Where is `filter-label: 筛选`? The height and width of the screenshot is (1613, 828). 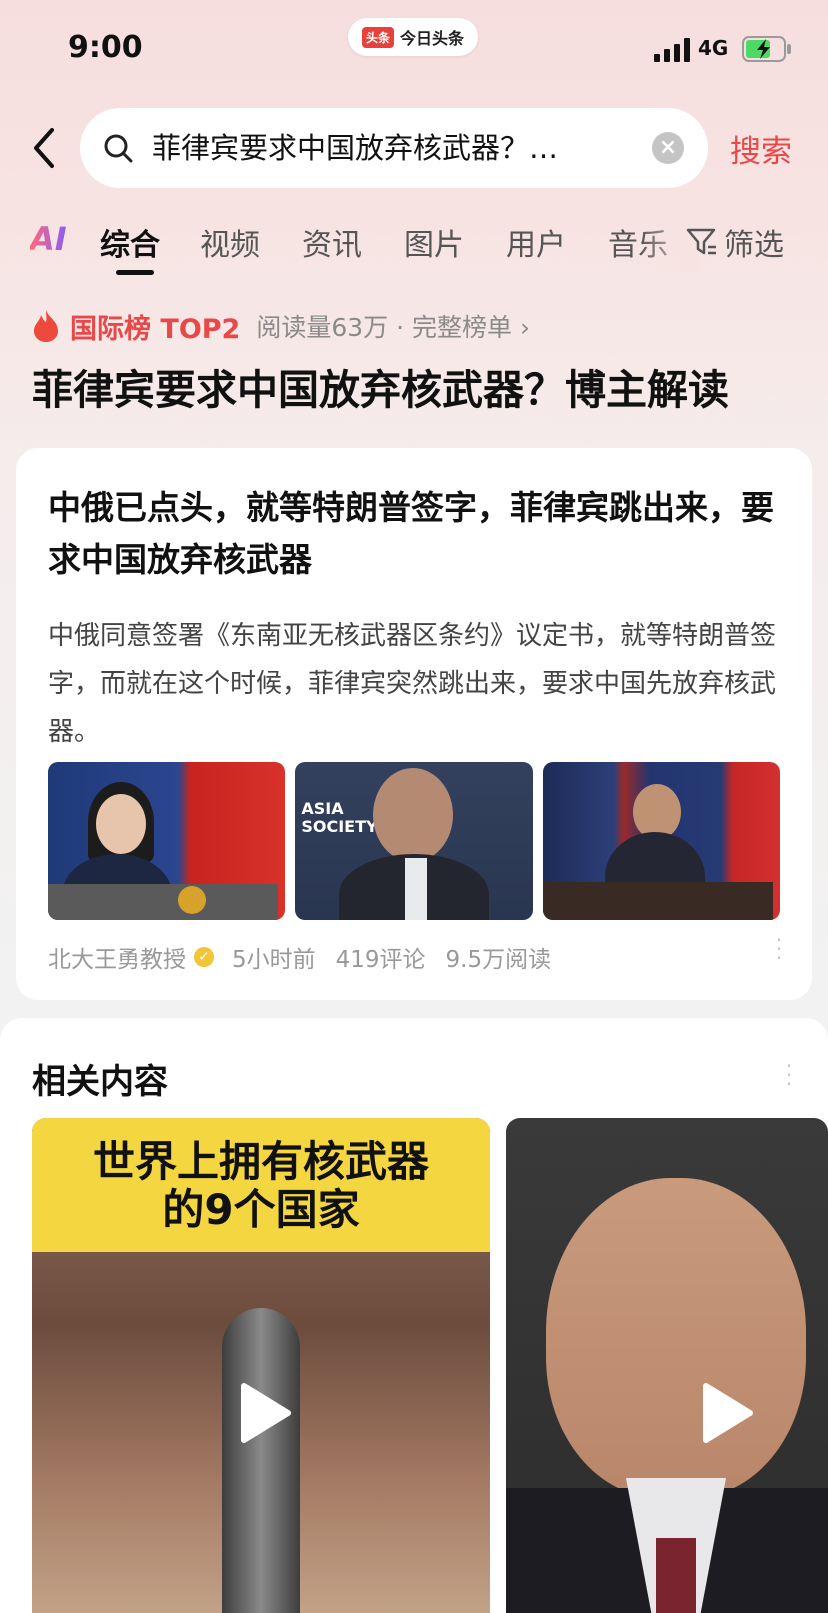 filter-label: 筛选 is located at coordinates (754, 245).